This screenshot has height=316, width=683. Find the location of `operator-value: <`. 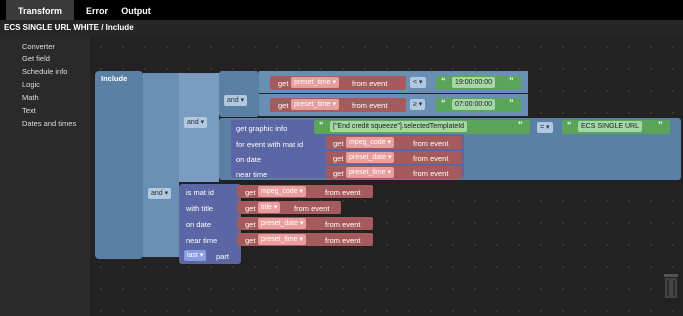

operator-value: < is located at coordinates (415, 82).